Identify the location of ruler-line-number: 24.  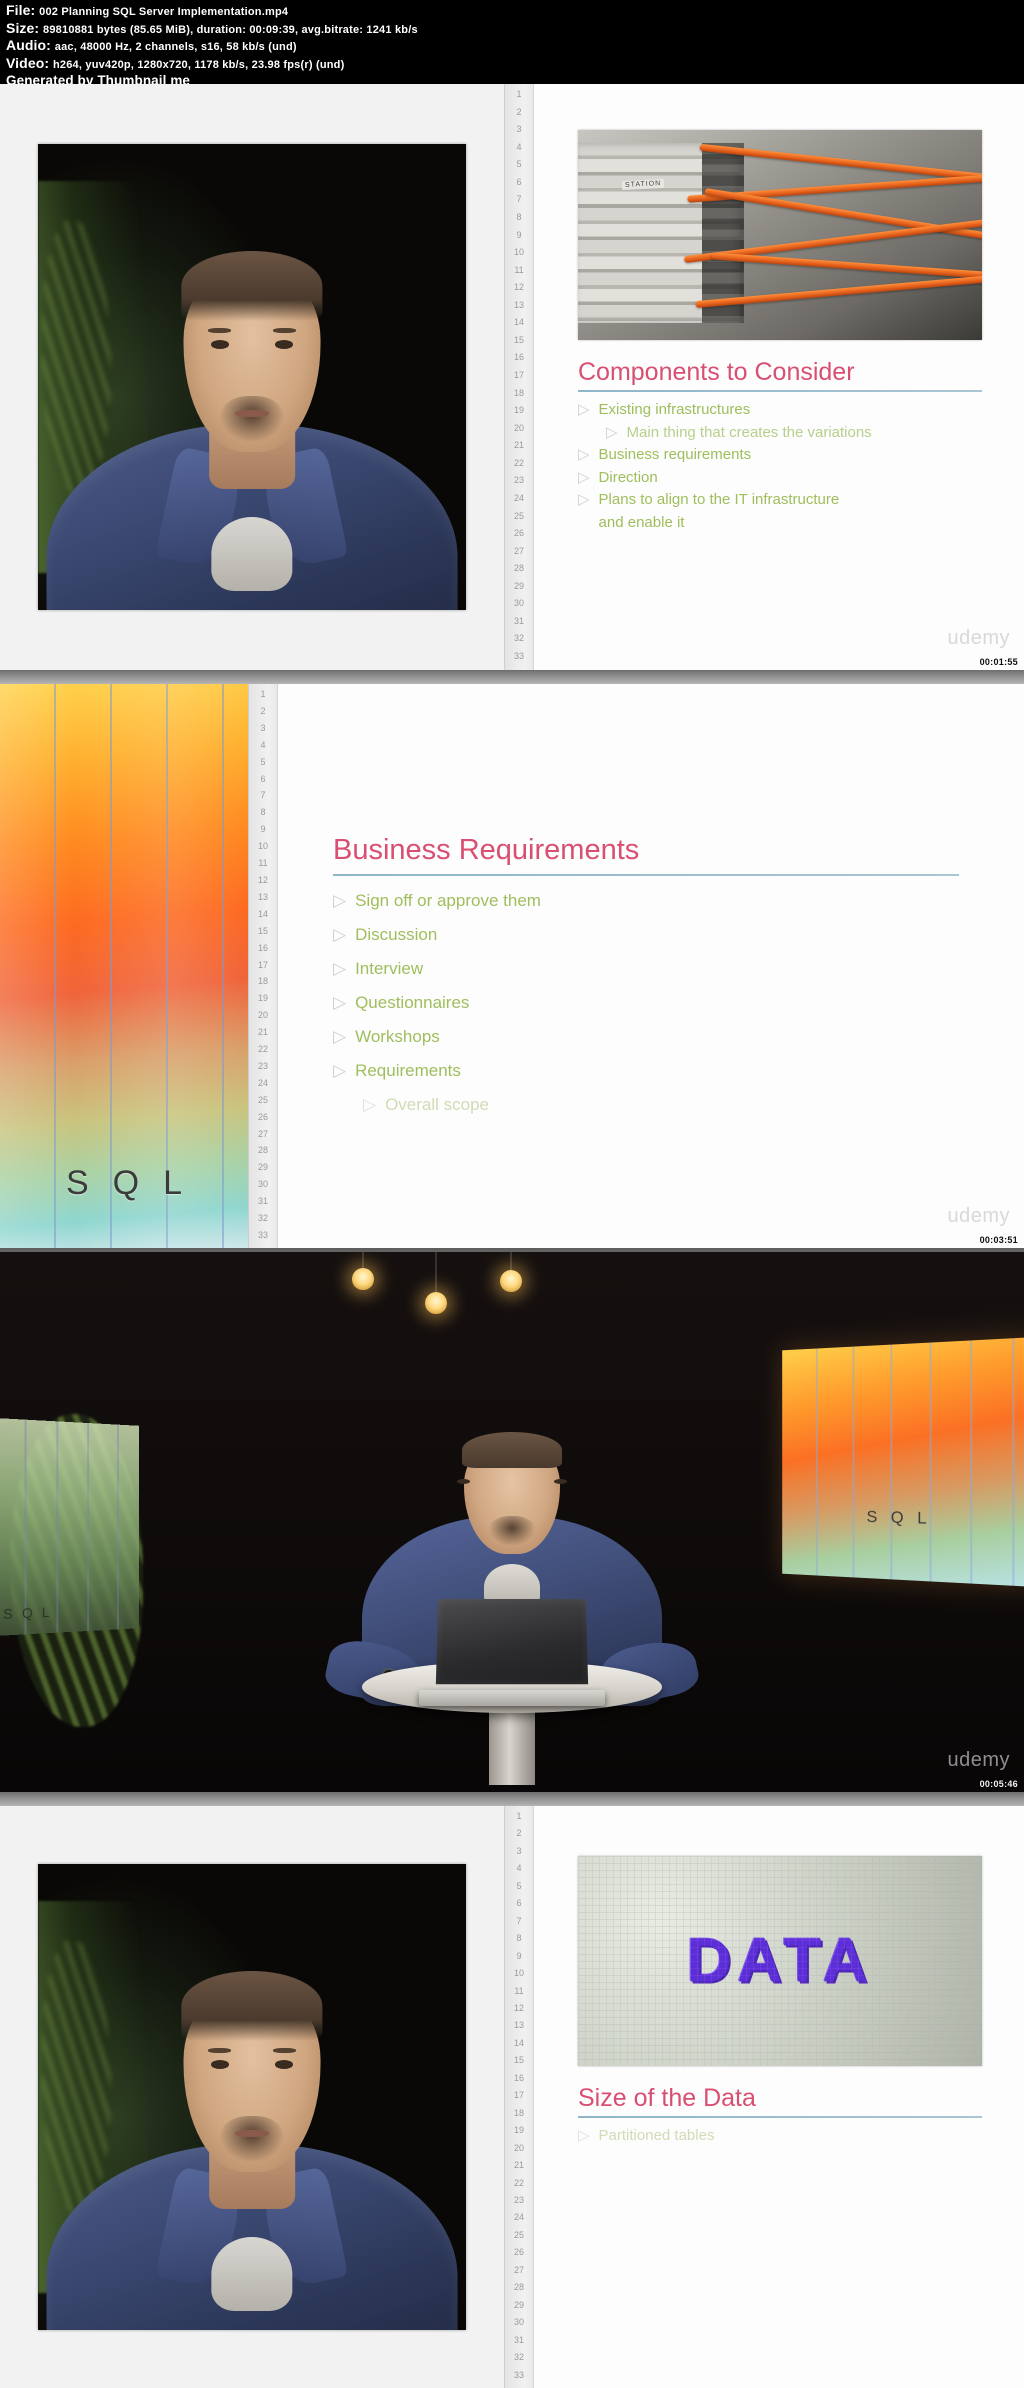
(262, 1082).